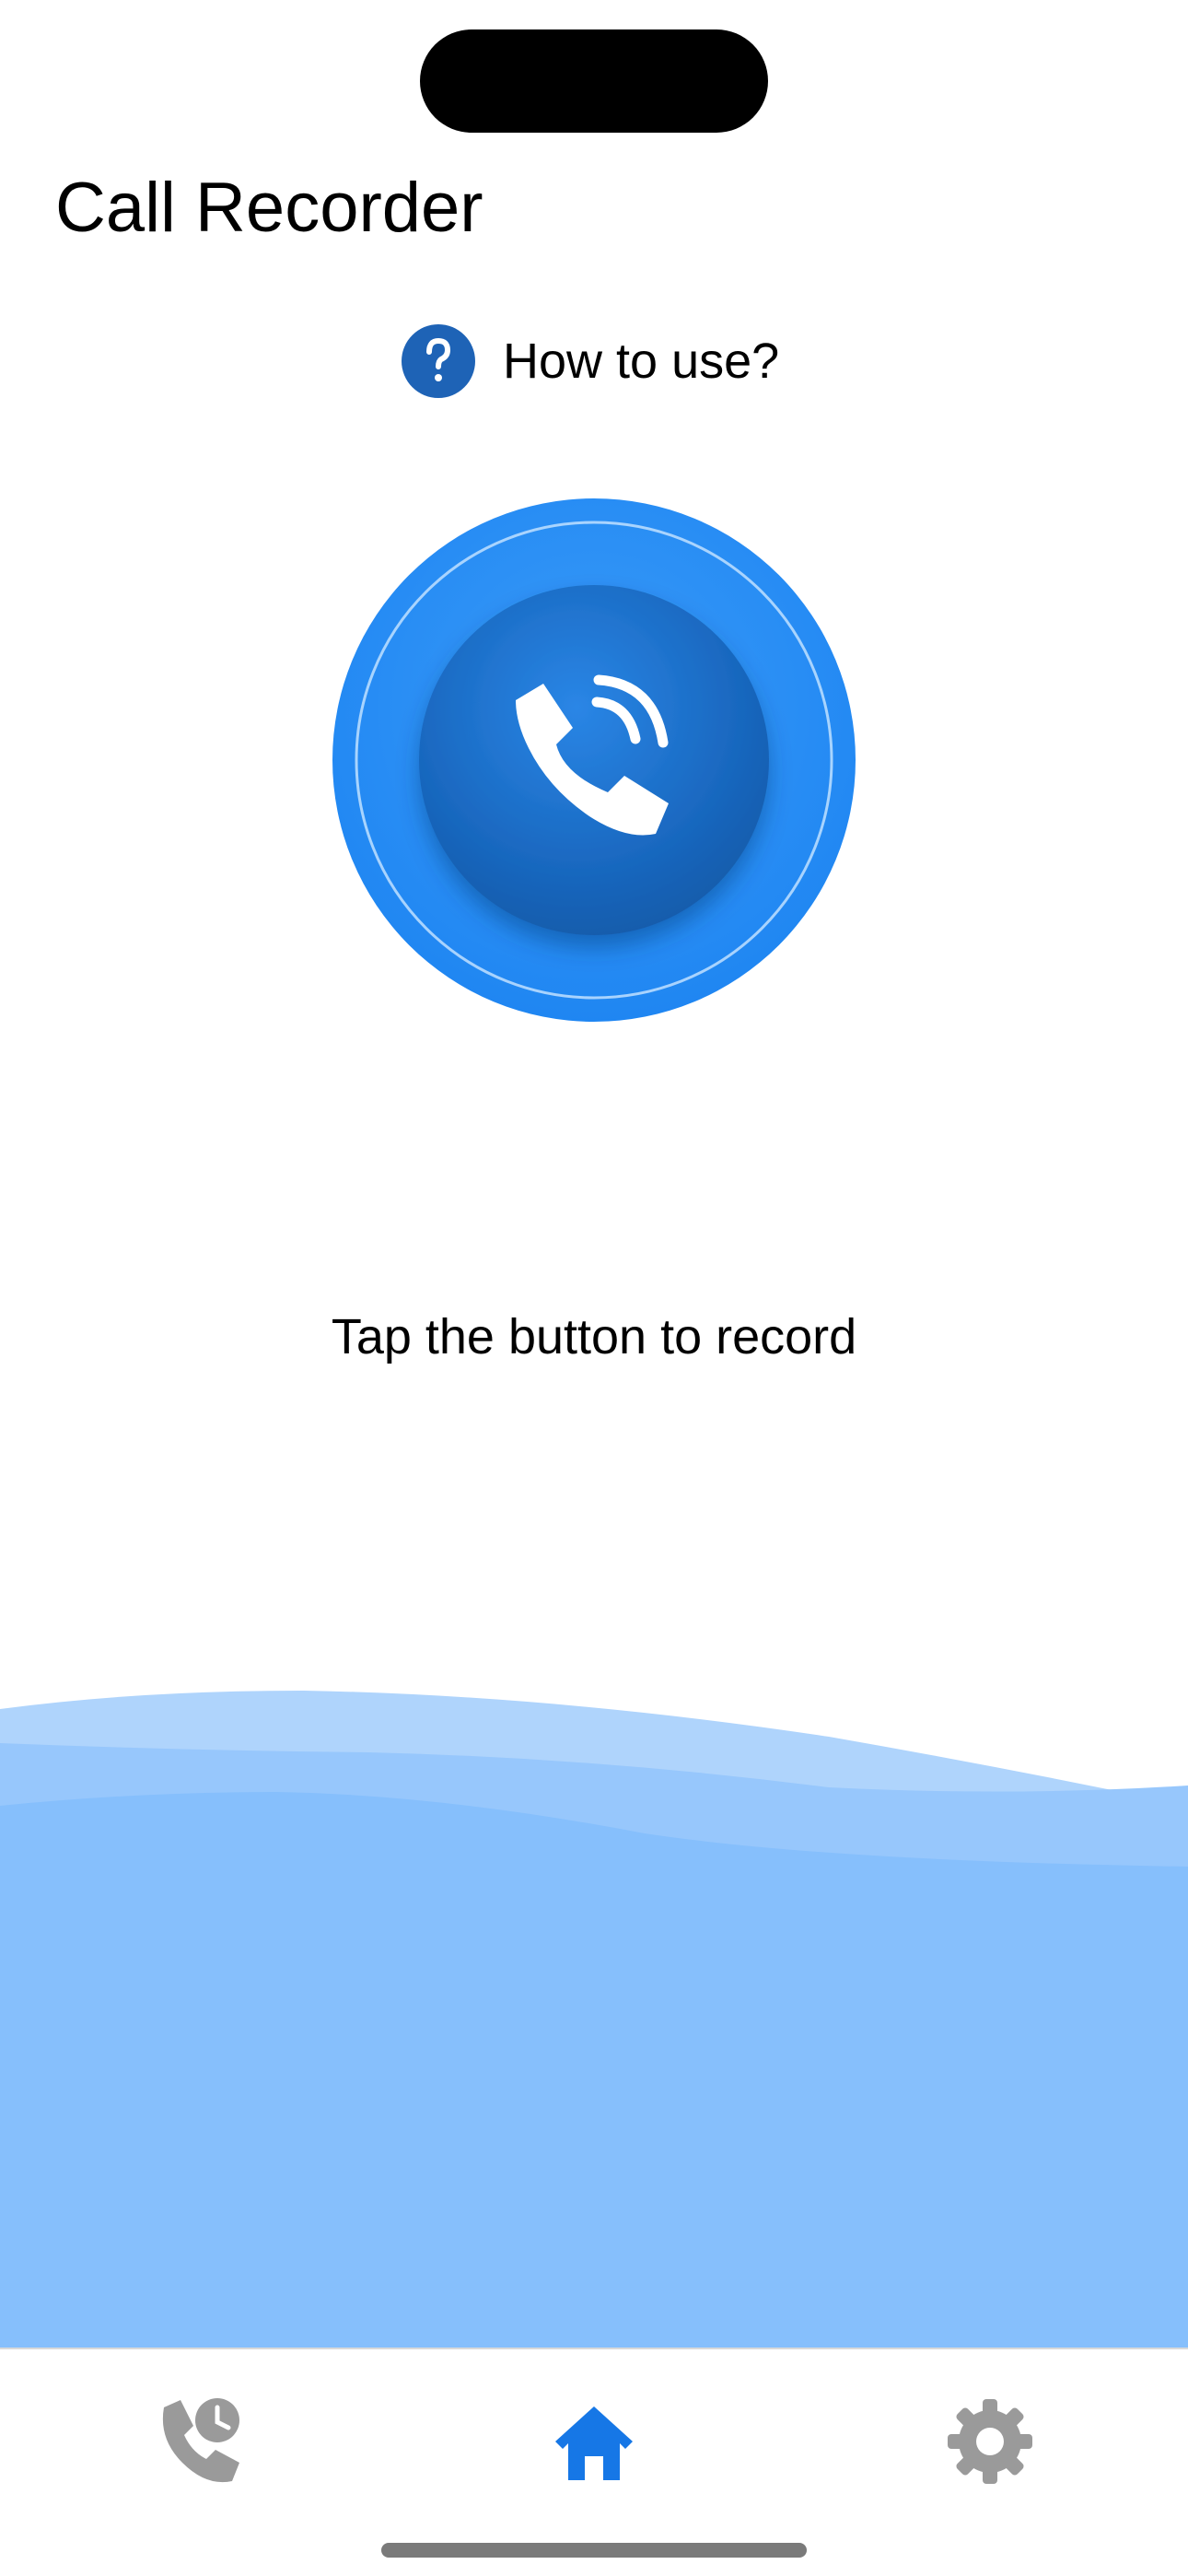  Describe the element at coordinates (641, 361) in the screenshot. I see `how-to-use-label: How to use?` at that location.